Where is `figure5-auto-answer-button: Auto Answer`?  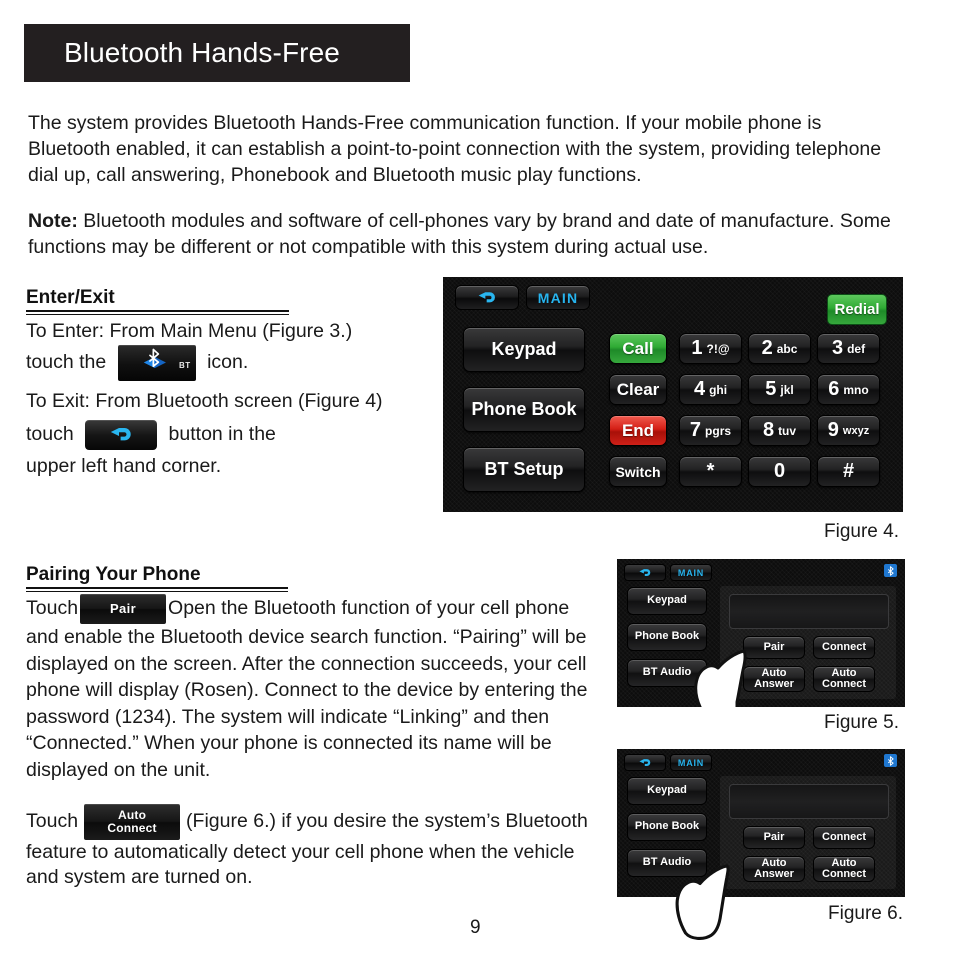 figure5-auto-answer-button: Auto Answer is located at coordinates (774, 679).